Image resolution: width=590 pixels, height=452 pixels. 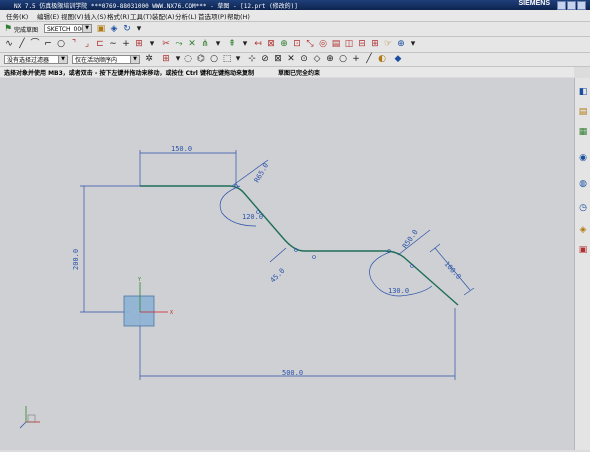 What do you see at coordinates (245, 44) in the screenshot?
I see `more-project-icon: ▾` at bounding box center [245, 44].